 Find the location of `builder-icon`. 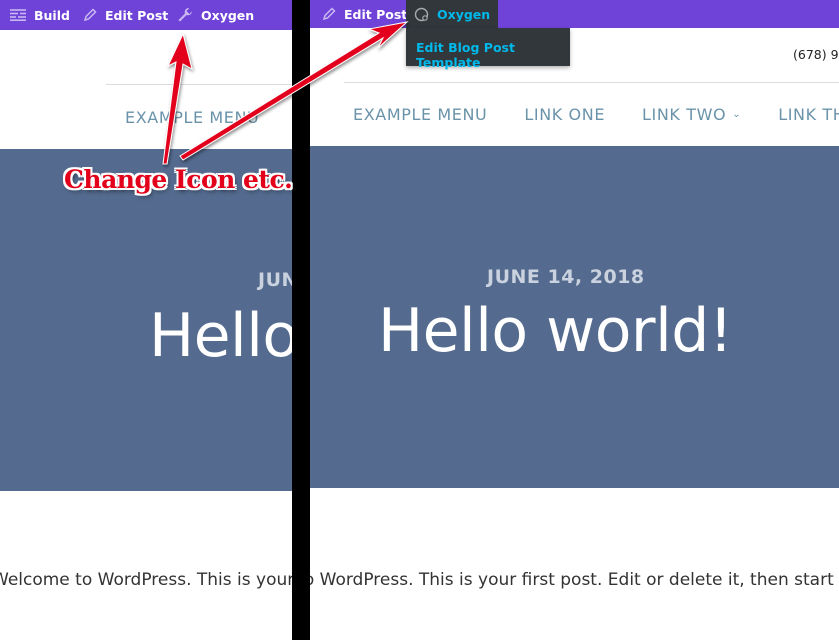

builder-icon is located at coordinates (18, 15).